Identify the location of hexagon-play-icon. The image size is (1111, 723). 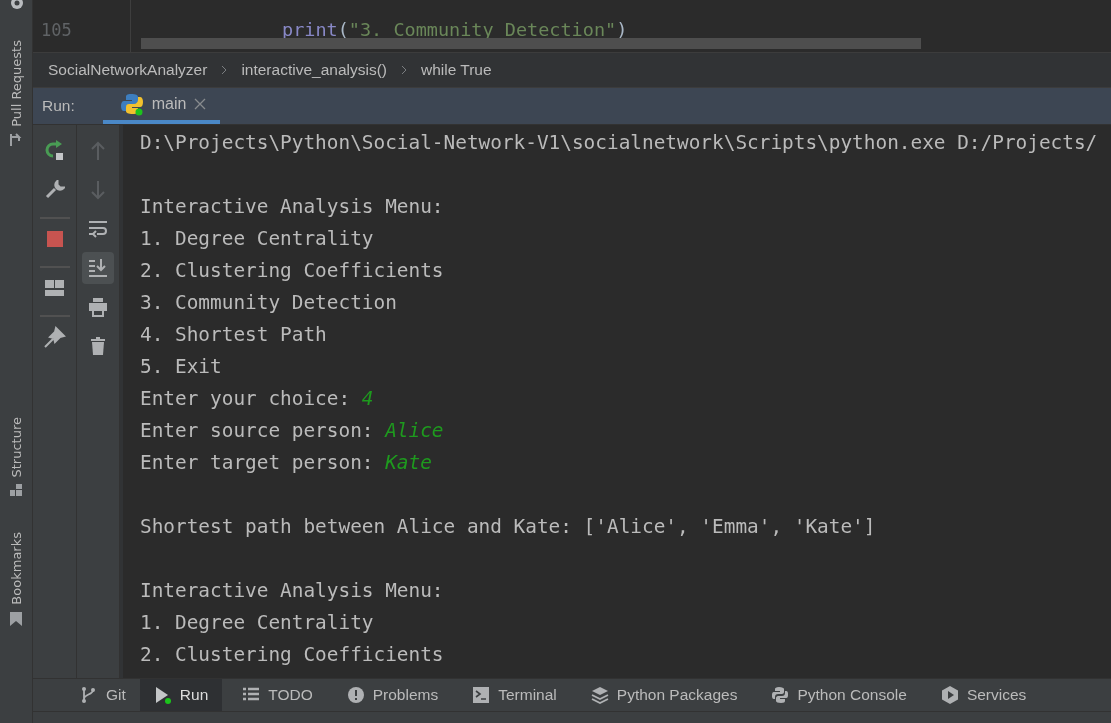
(949, 695).